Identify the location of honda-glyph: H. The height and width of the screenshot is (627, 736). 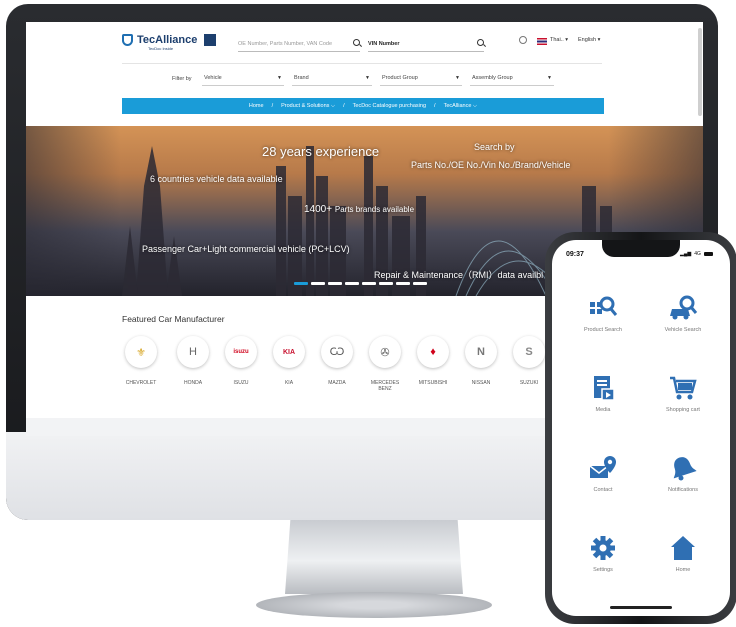
(193, 352).